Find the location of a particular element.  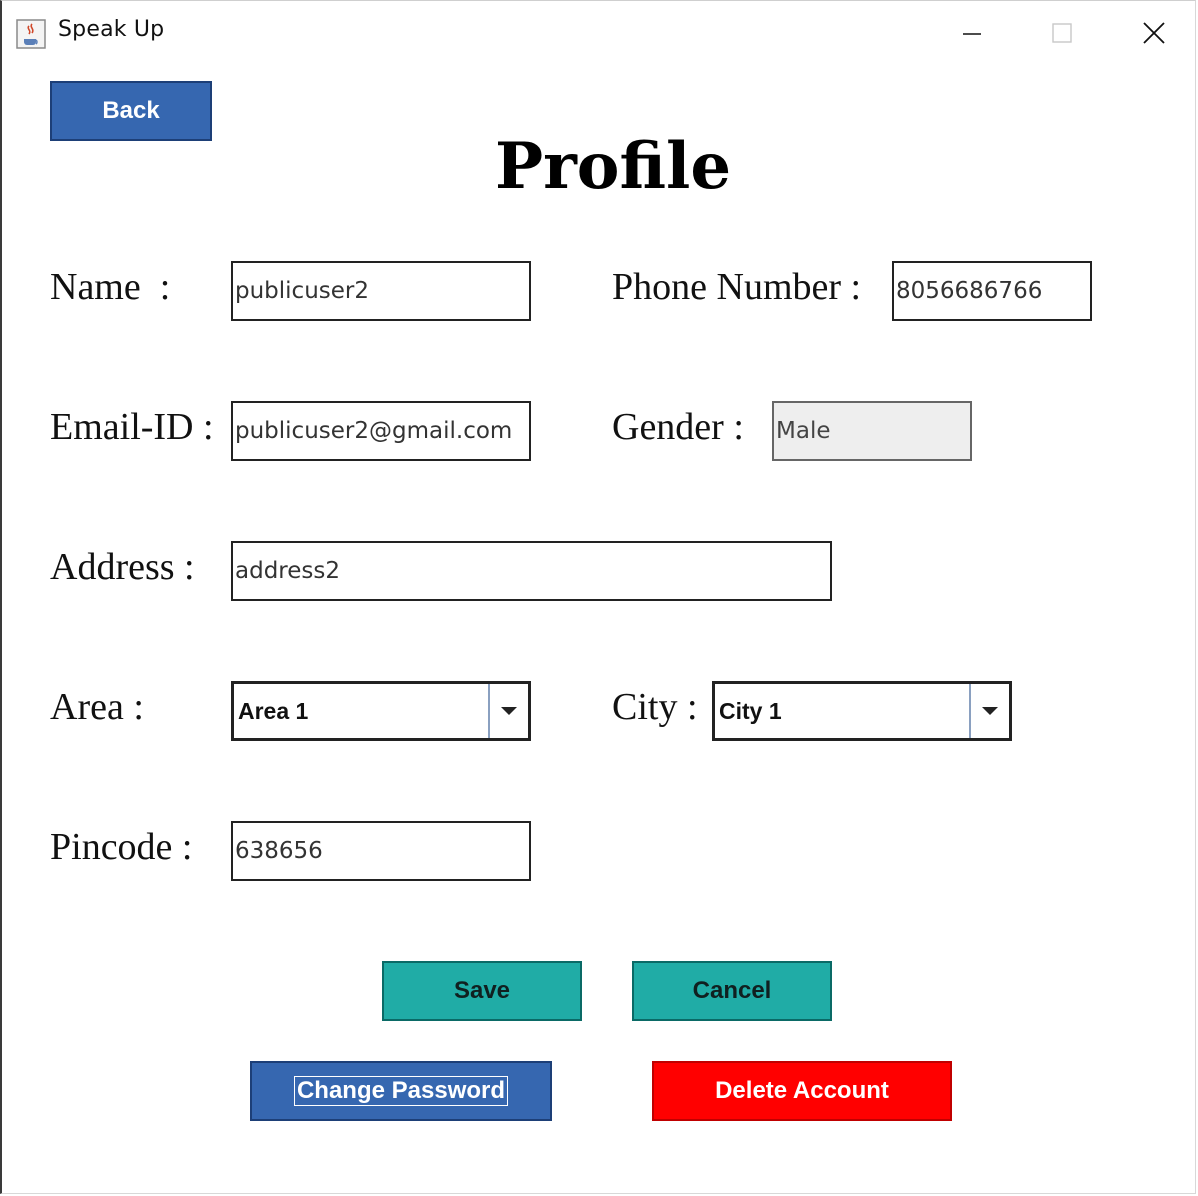

email-label: Email-ID : is located at coordinates (132, 427).